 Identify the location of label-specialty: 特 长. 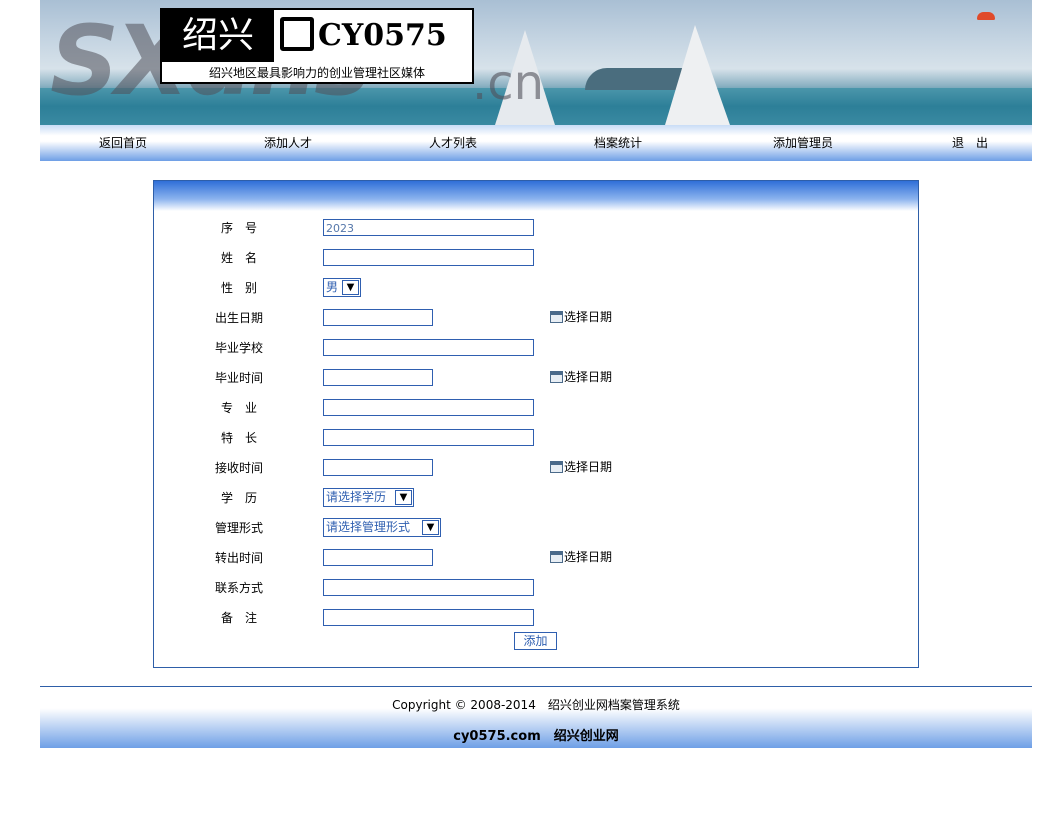
(238, 438).